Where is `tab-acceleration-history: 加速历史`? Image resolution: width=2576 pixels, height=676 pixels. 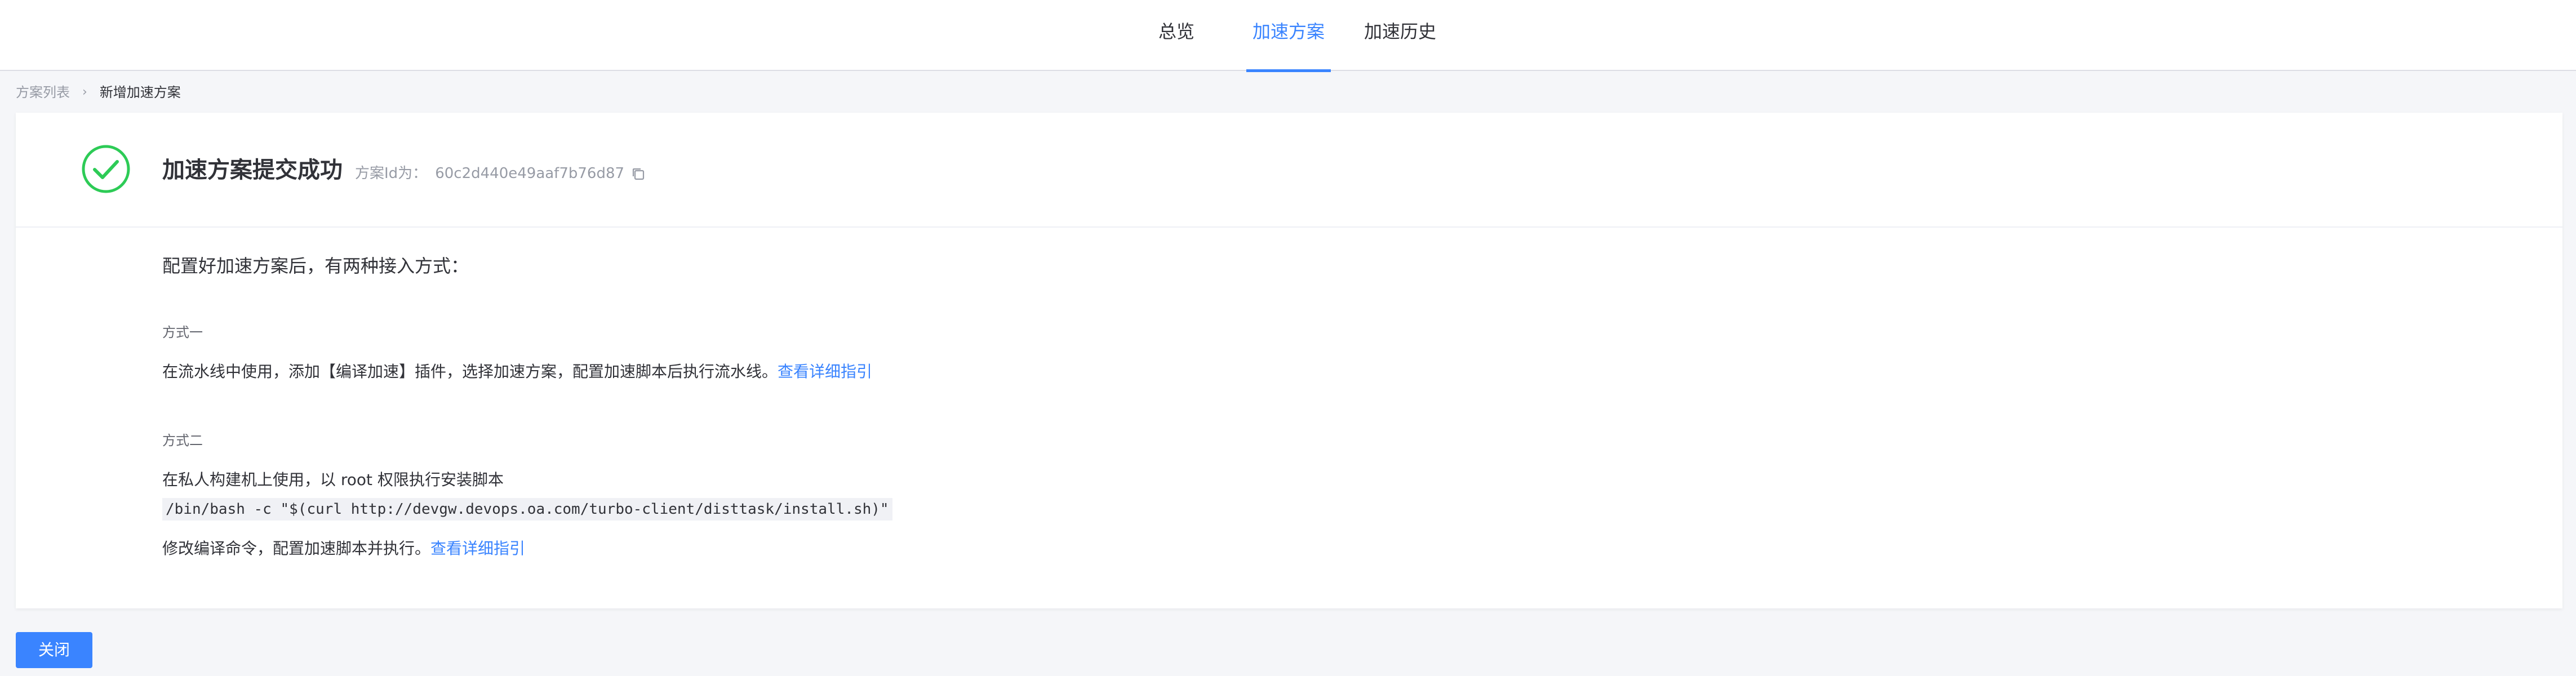
tab-acceleration-history: 加速历史 is located at coordinates (1400, 35).